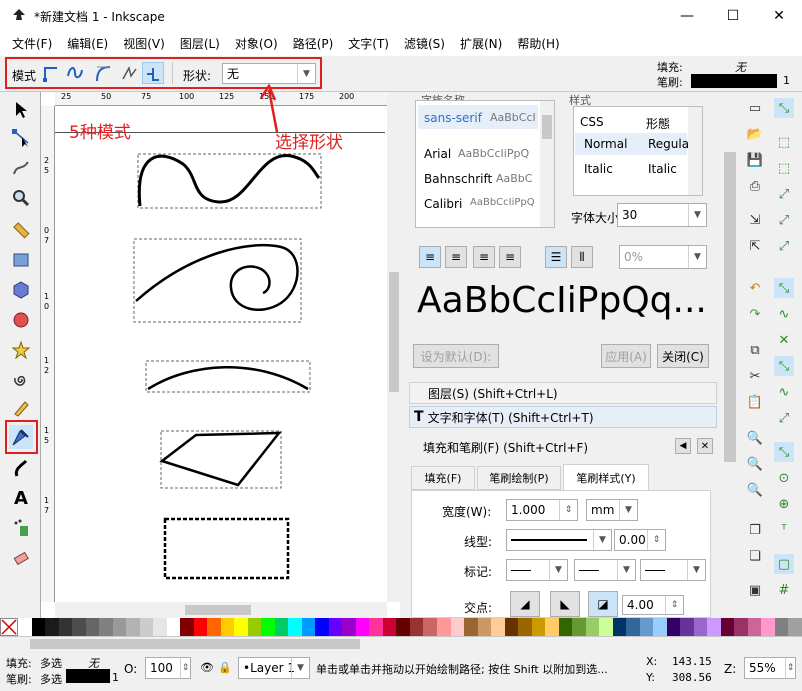 The height and width of the screenshot is (691, 802). I want to click on fill-stroke-dock-header: 填充和笔刷(F) (Shift+Ctrl+F) ◀ ✕, so click(563, 447).